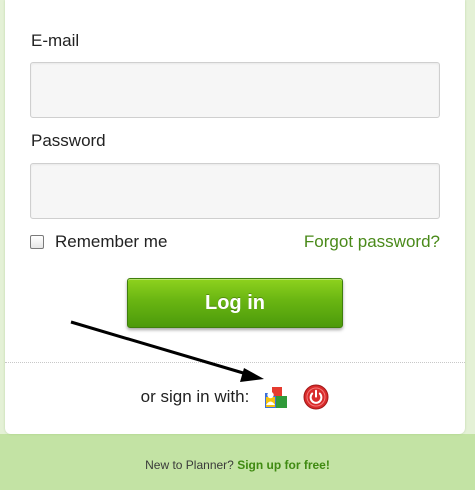 Image resolution: width=475 pixels, height=490 pixels. Describe the element at coordinates (283, 465) in the screenshot. I see `signup-link: Sign up for free!` at that location.